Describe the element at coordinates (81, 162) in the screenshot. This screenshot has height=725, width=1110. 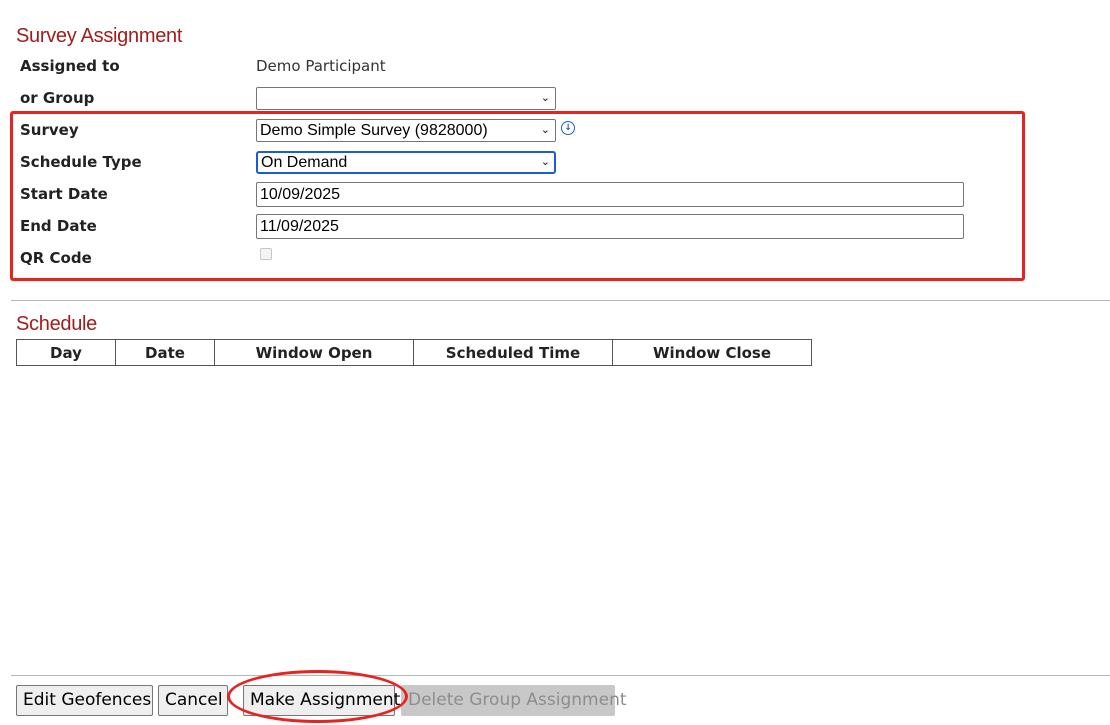
I see `schedule-type-label: Schedule Type` at that location.